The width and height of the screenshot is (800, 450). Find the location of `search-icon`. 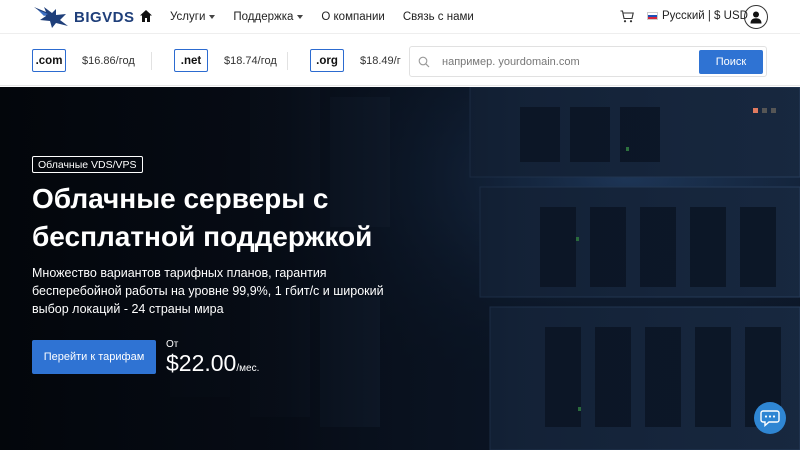

search-icon is located at coordinates (424, 62).